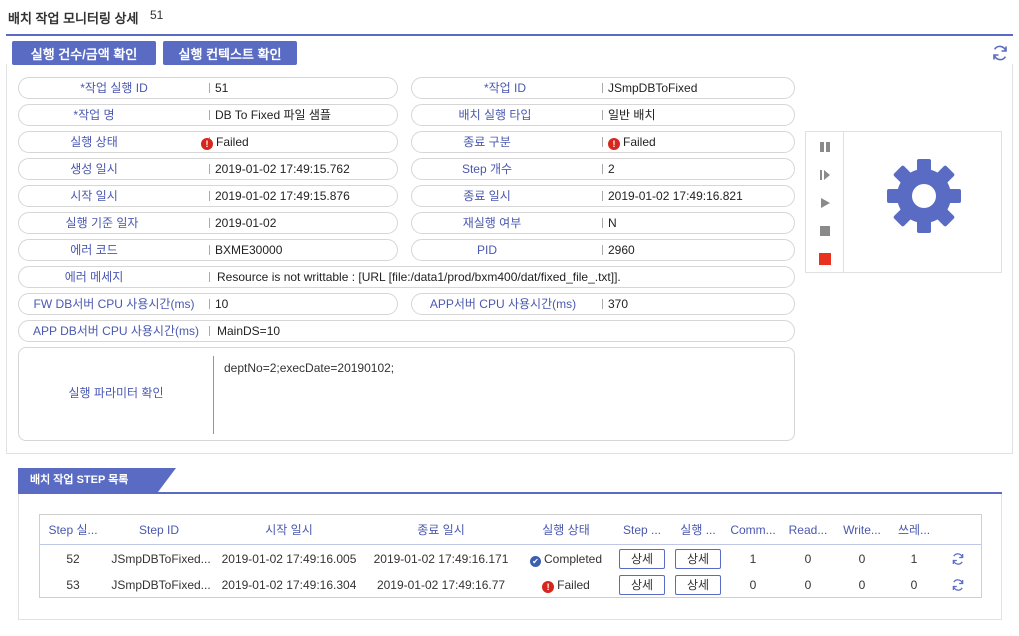 This screenshot has width=1019, height=636. I want to click on exec-params-label: 실행 파라미터 확인, so click(116, 393).